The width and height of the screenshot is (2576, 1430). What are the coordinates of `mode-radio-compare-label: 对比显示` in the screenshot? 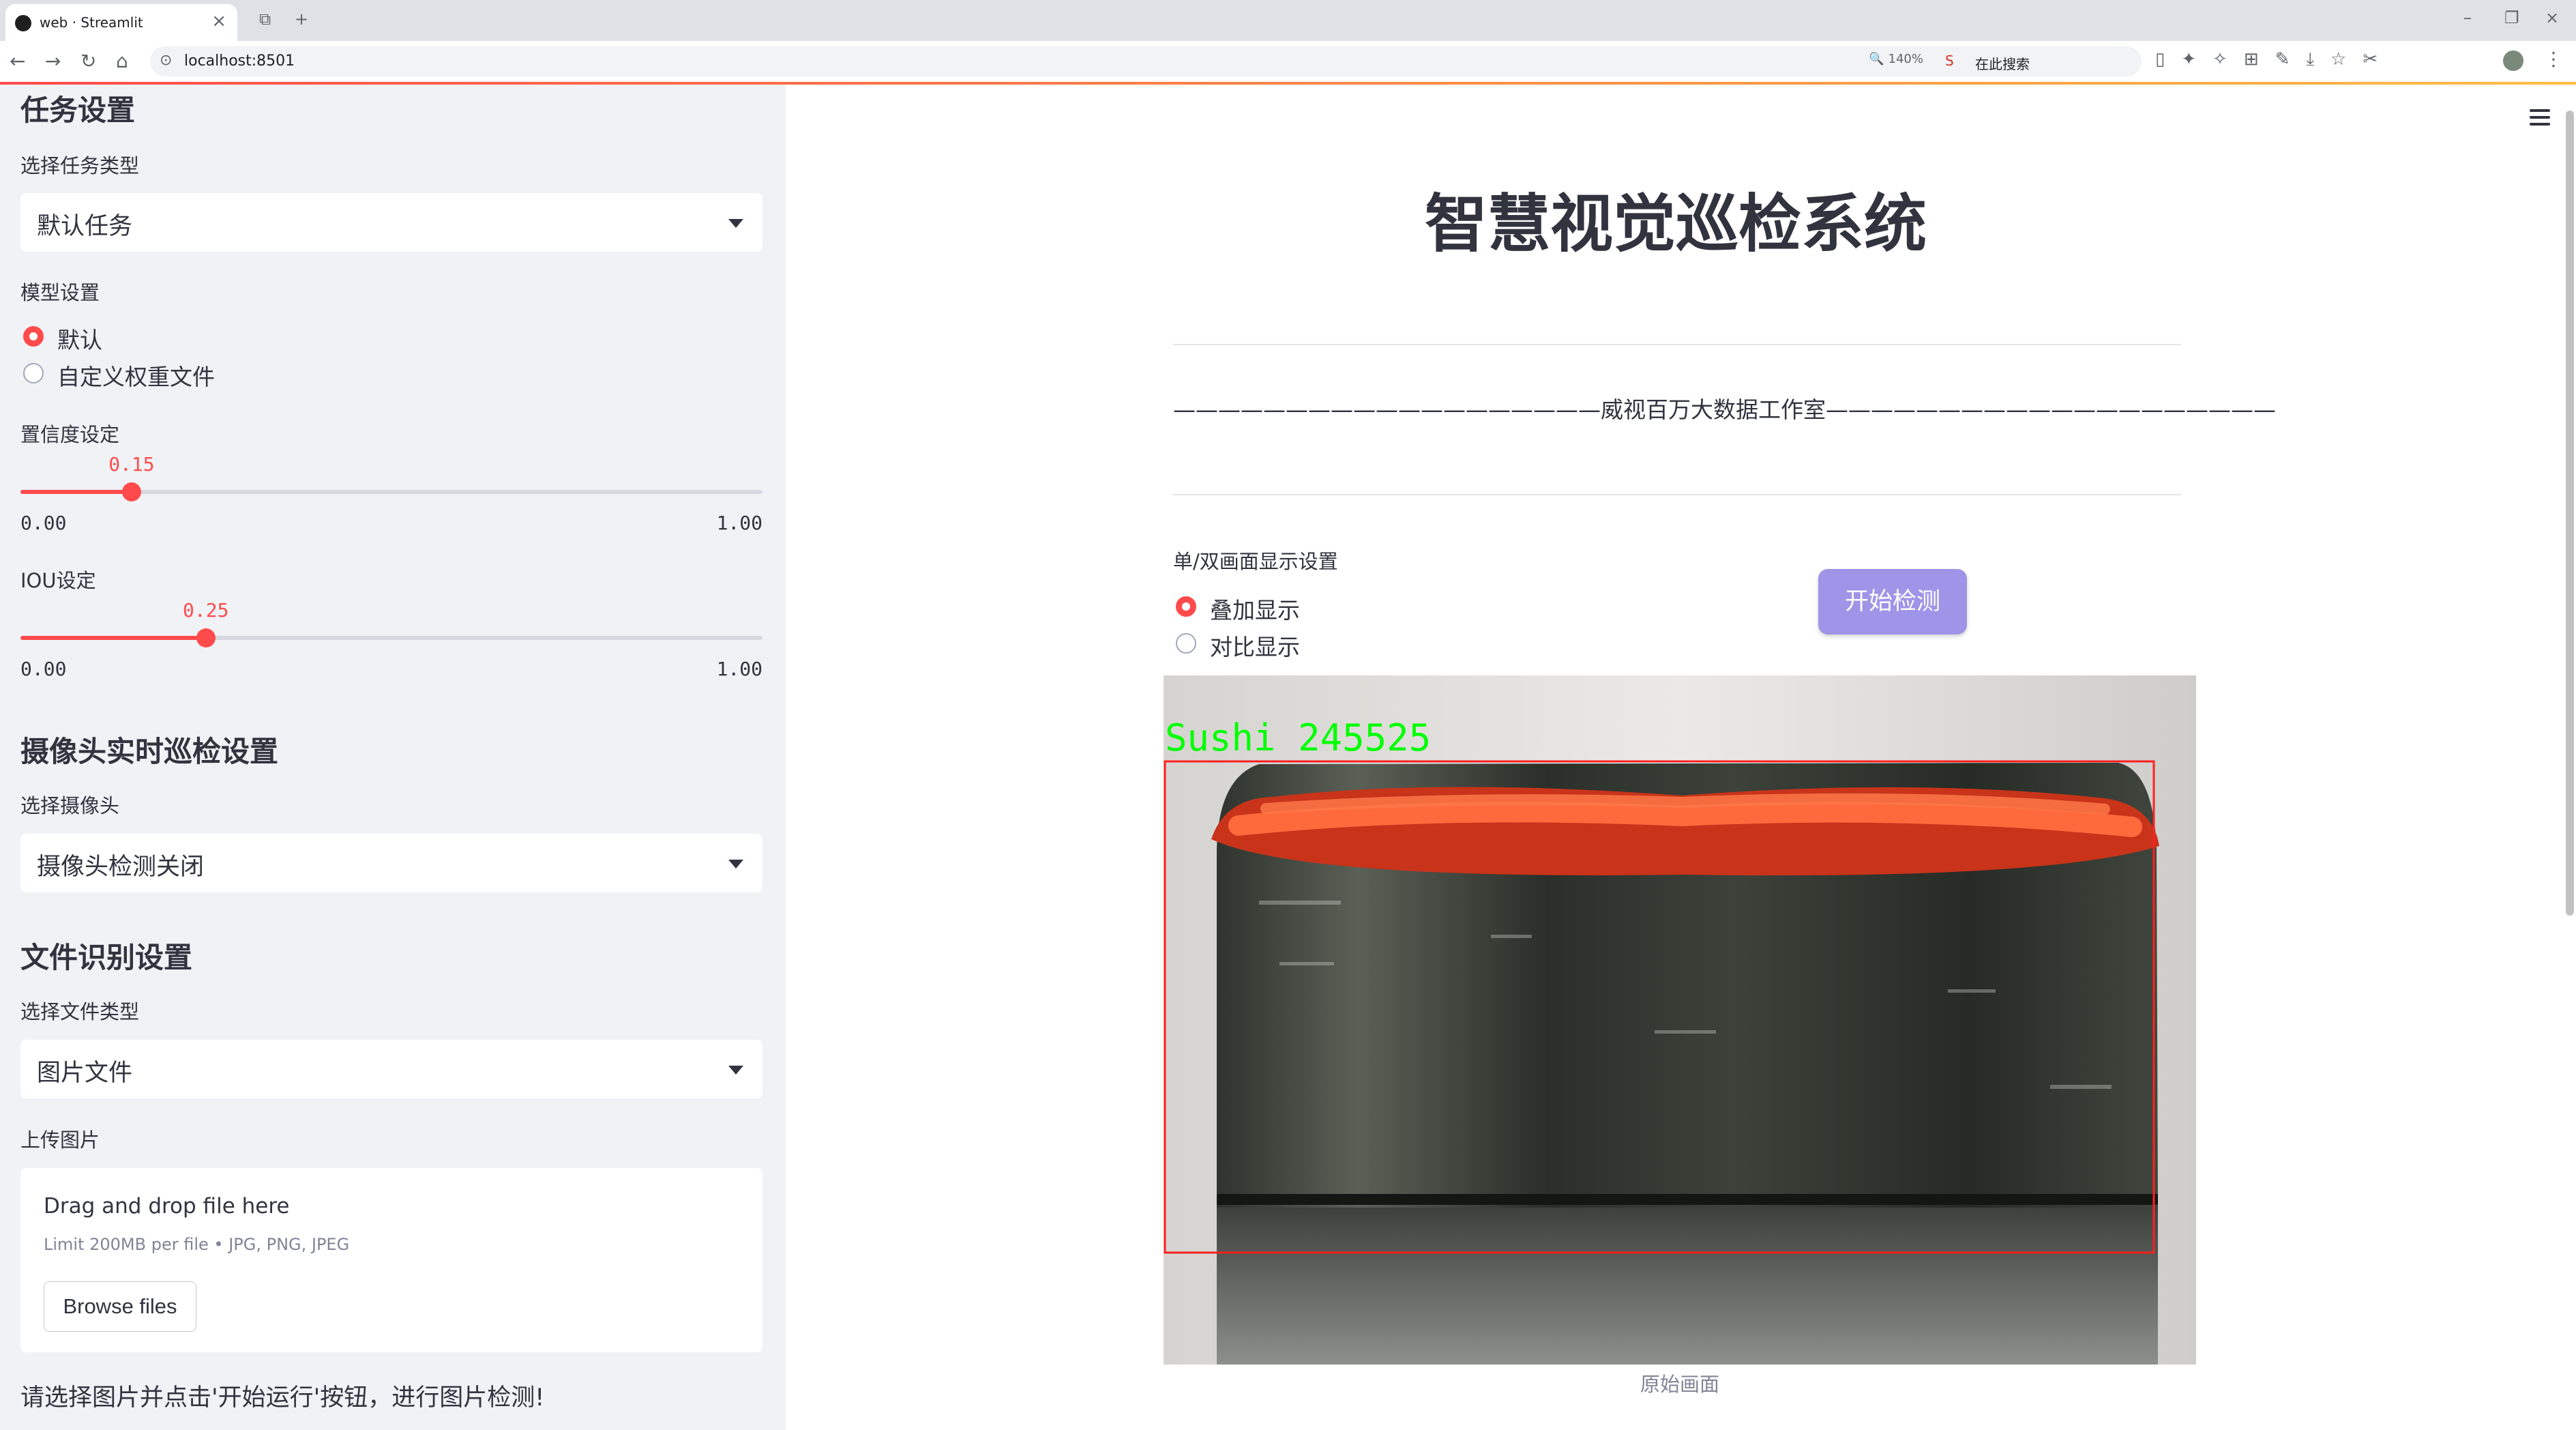 It's located at (1255, 646).